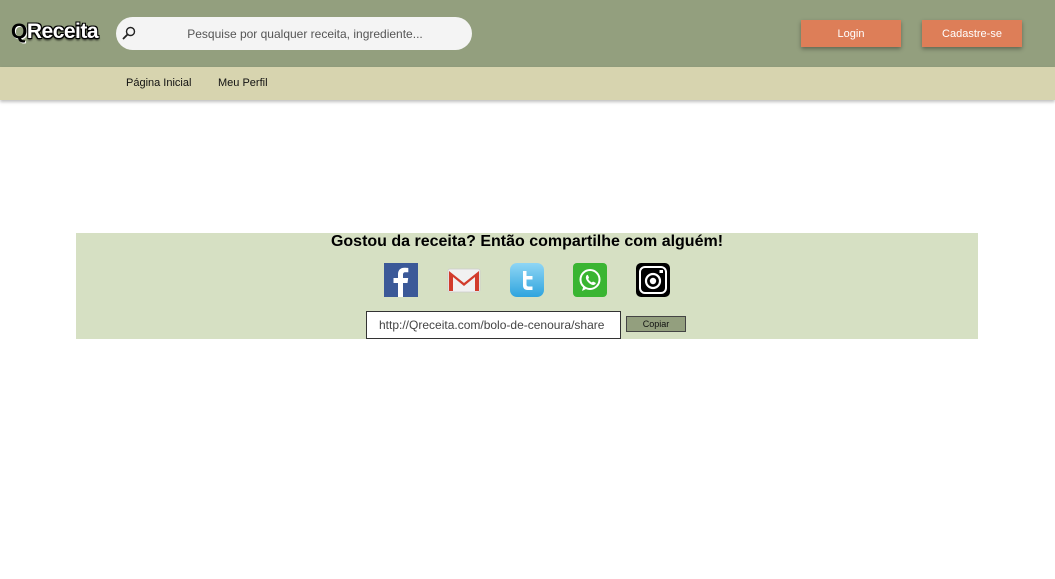  What do you see at coordinates (972, 33) in the screenshot?
I see `signup-button: Cadastre-se` at bounding box center [972, 33].